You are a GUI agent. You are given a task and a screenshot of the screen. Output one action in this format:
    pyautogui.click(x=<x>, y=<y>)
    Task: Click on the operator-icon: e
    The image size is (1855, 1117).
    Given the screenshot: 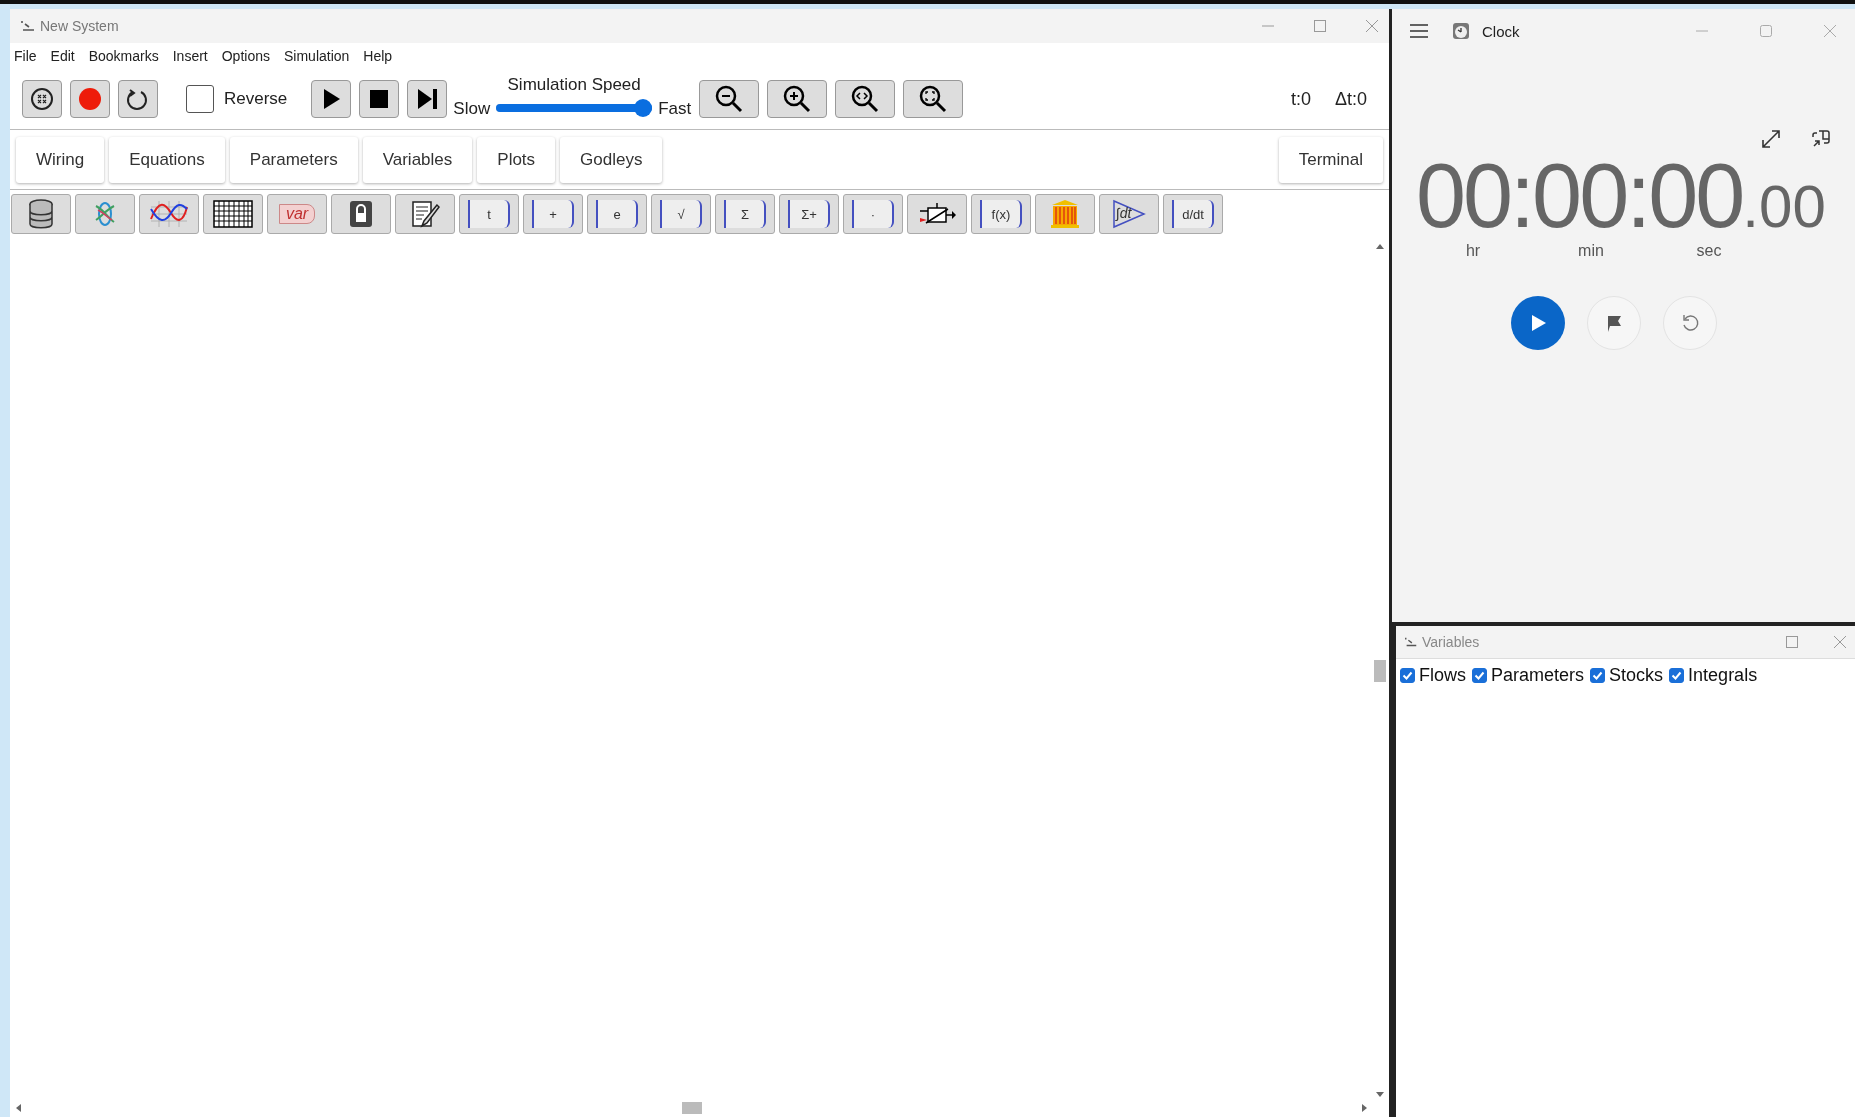 What is the action you would take?
    pyautogui.click(x=617, y=214)
    